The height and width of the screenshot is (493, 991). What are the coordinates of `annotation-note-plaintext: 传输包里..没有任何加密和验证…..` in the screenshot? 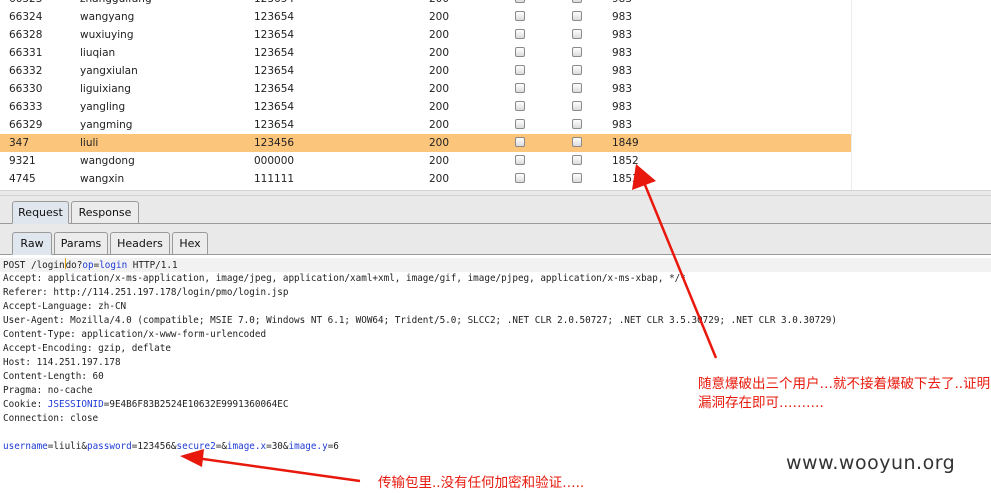 It's located at (481, 483).